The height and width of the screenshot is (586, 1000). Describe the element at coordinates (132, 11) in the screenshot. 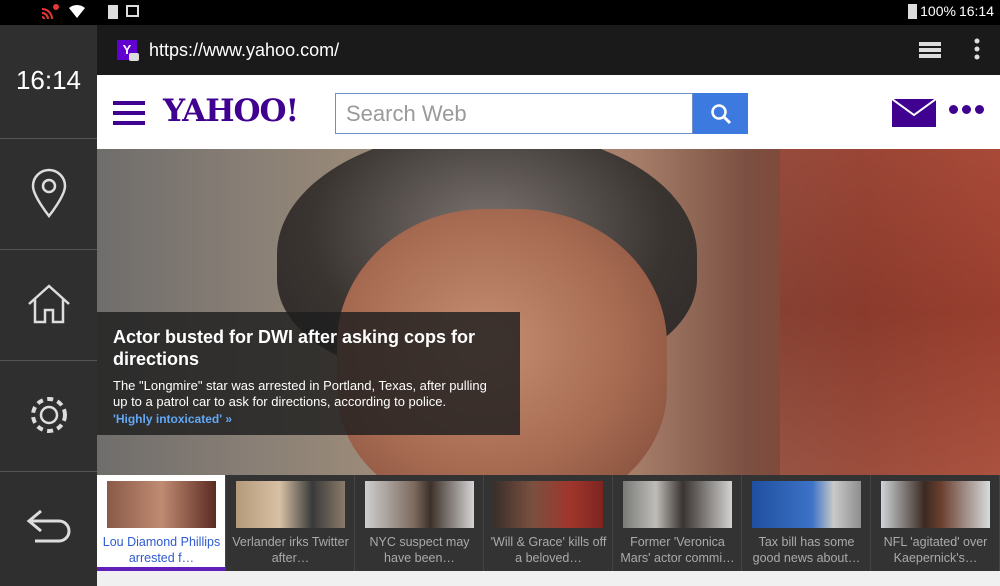

I see `image-icon` at that location.